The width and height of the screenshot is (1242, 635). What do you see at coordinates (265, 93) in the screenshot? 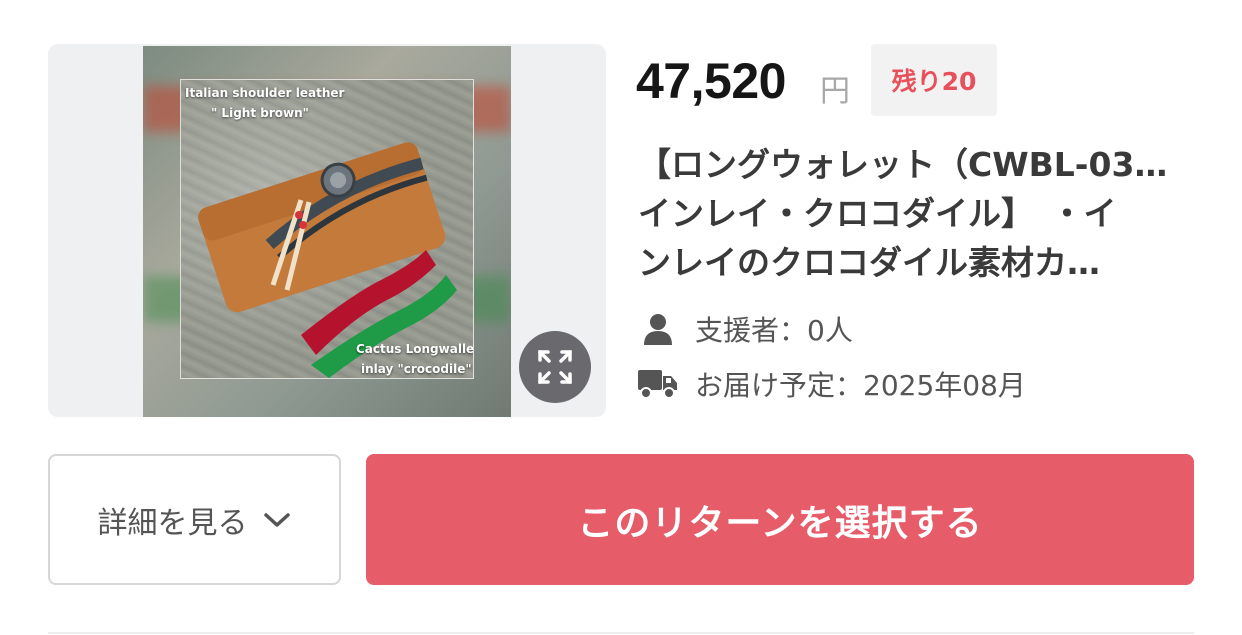
I see `caption-top-1: Italian shoulder leather` at bounding box center [265, 93].